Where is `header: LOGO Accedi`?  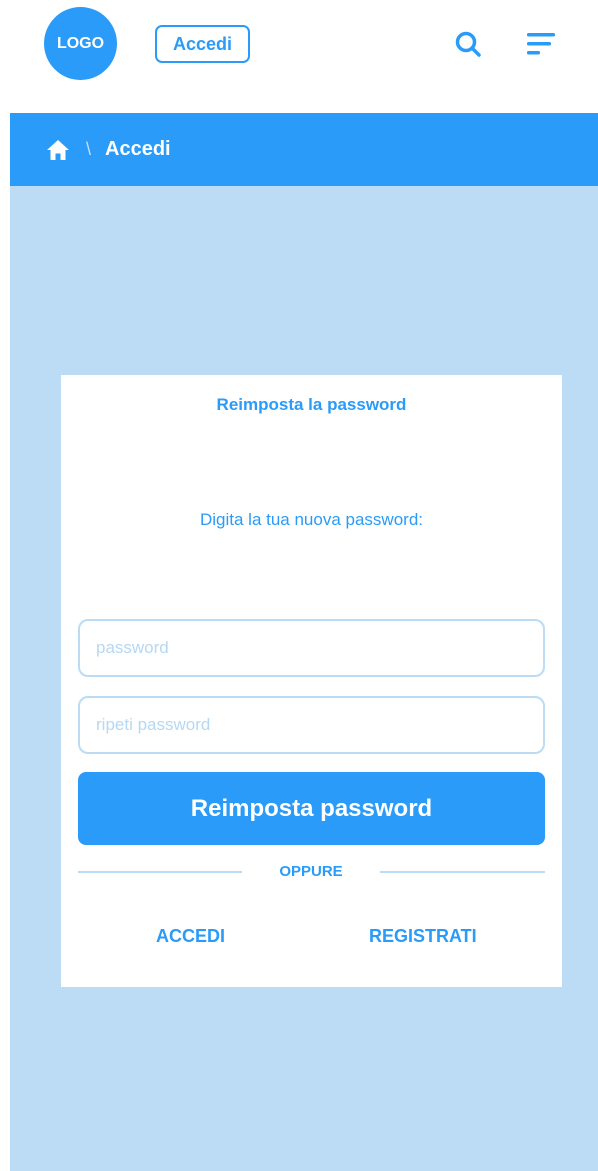
header: LOGO Accedi is located at coordinates (299, 56).